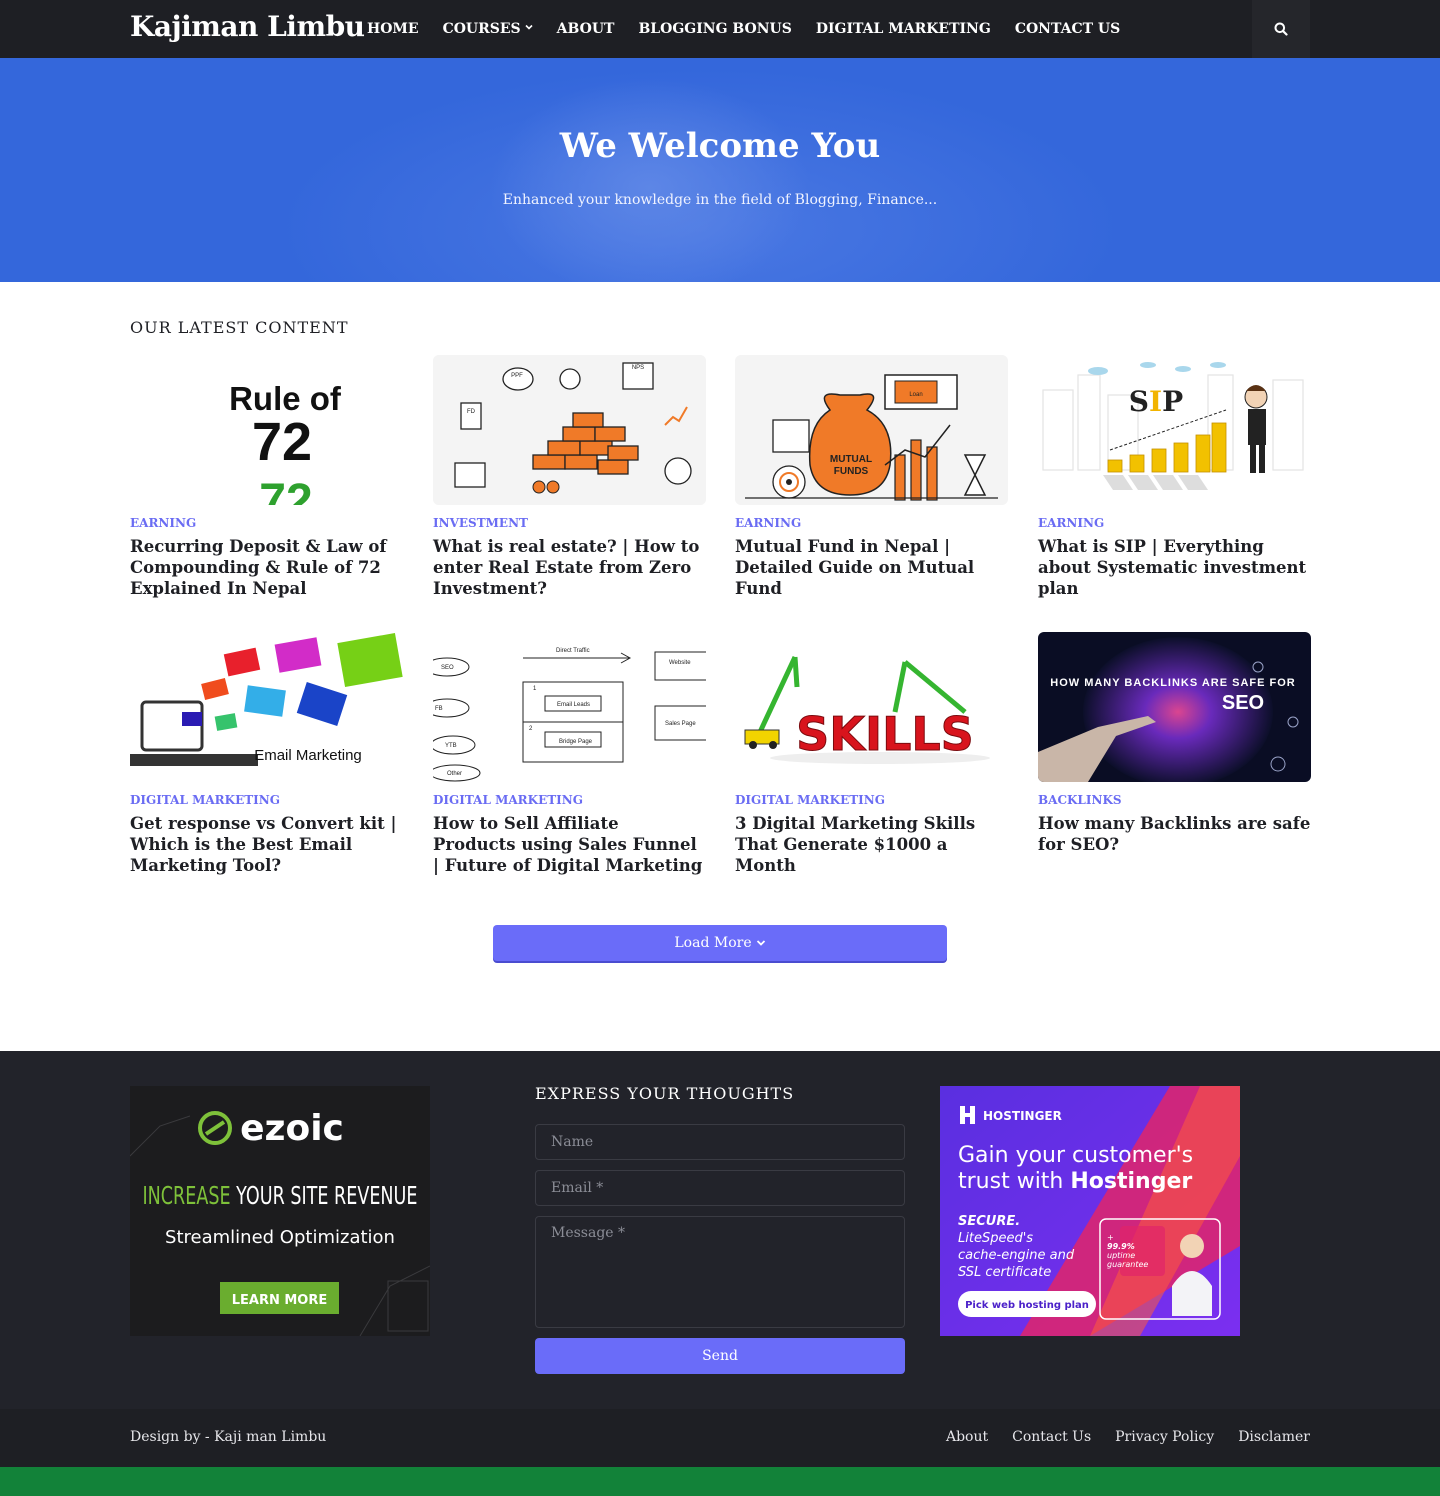 This screenshot has width=1440, height=1496. What do you see at coordinates (451, 746) in the screenshot?
I see `svg-text: YTB` at bounding box center [451, 746].